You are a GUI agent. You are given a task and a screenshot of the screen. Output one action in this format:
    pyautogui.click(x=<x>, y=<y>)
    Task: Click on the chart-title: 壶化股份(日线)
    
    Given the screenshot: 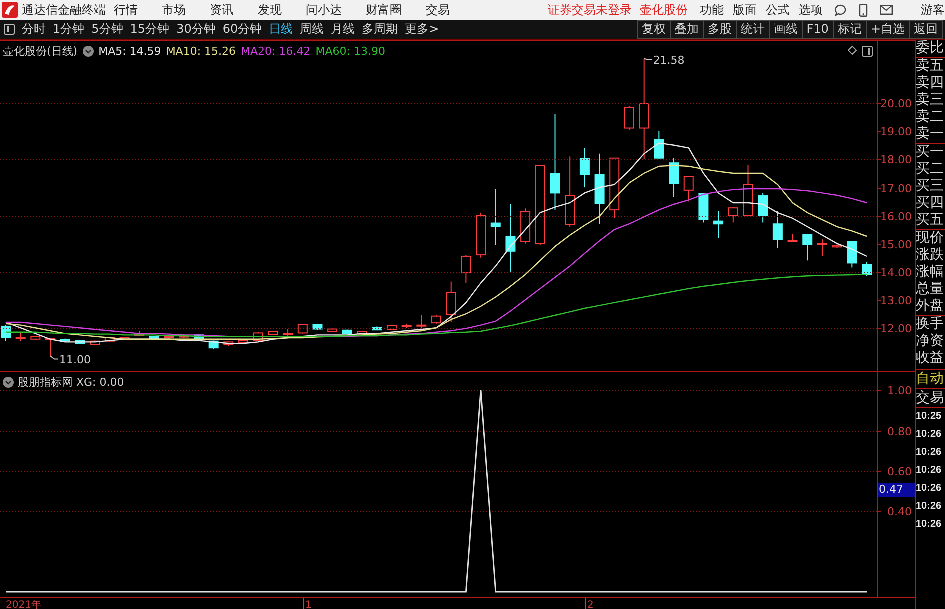 What is the action you would take?
    pyautogui.click(x=40, y=51)
    